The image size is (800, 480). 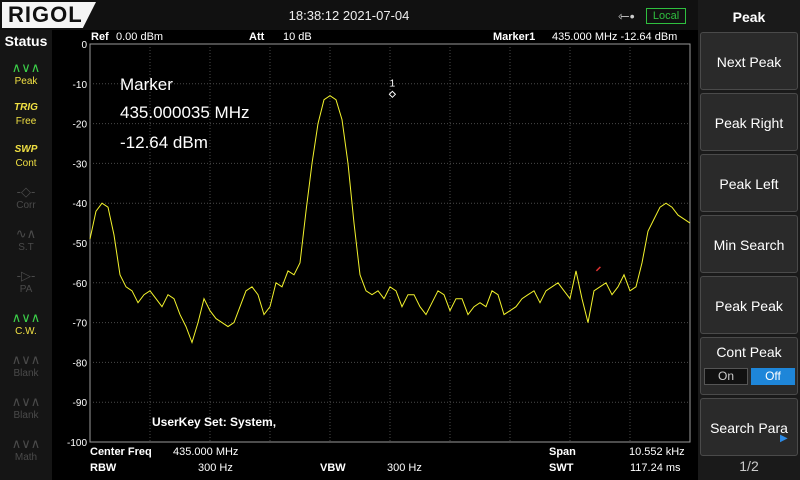 I want to click on menu-page: 1/2, so click(x=749, y=466).